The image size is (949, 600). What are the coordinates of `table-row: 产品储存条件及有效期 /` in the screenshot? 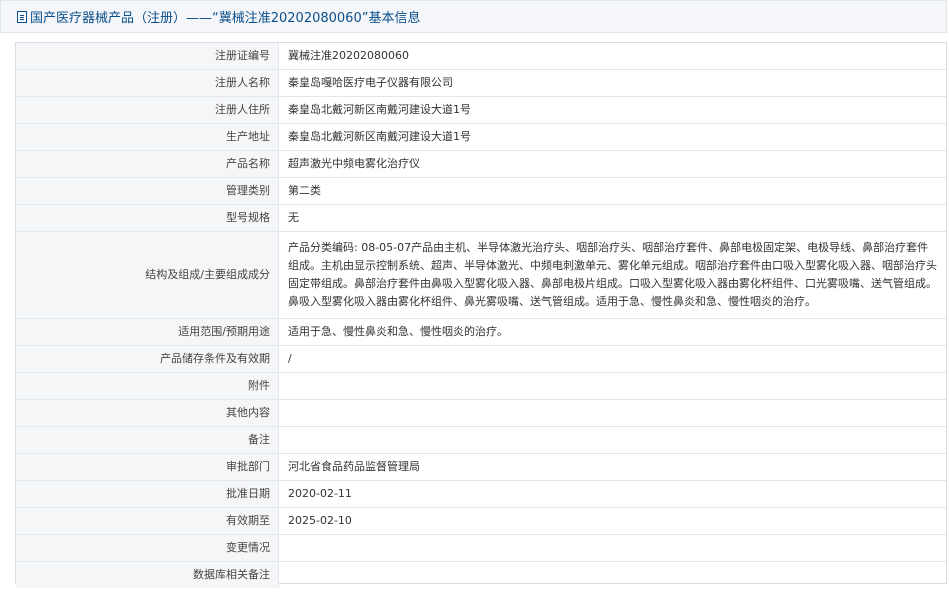 It's located at (481, 359).